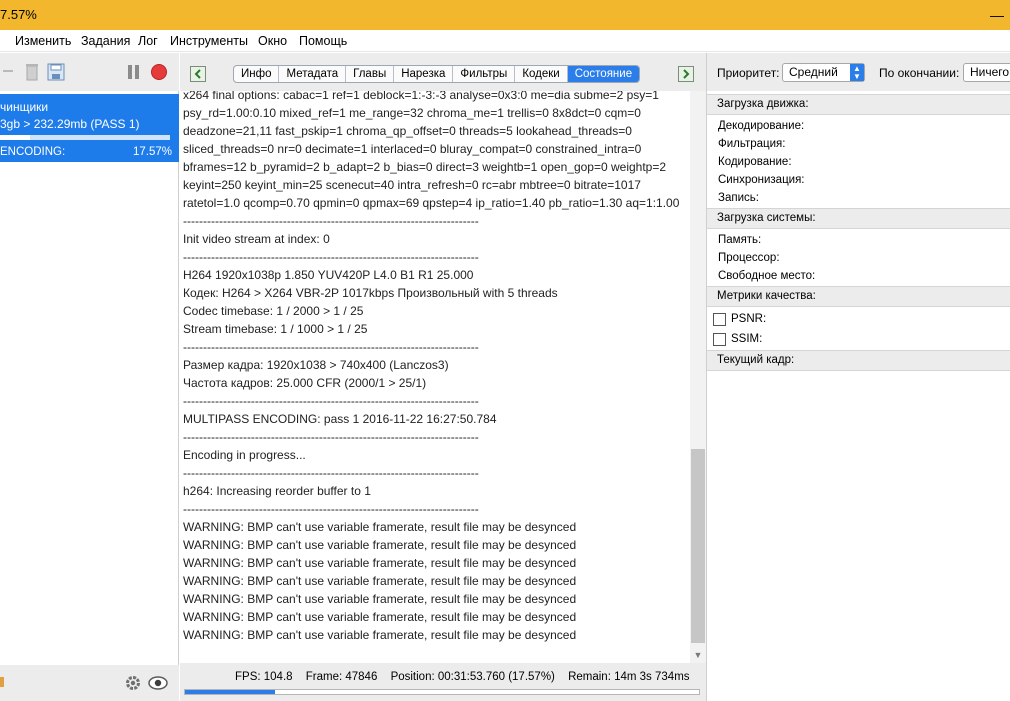  Describe the element at coordinates (767, 276) in the screenshot. I see `system-free-space-label: Свободное место:` at that location.